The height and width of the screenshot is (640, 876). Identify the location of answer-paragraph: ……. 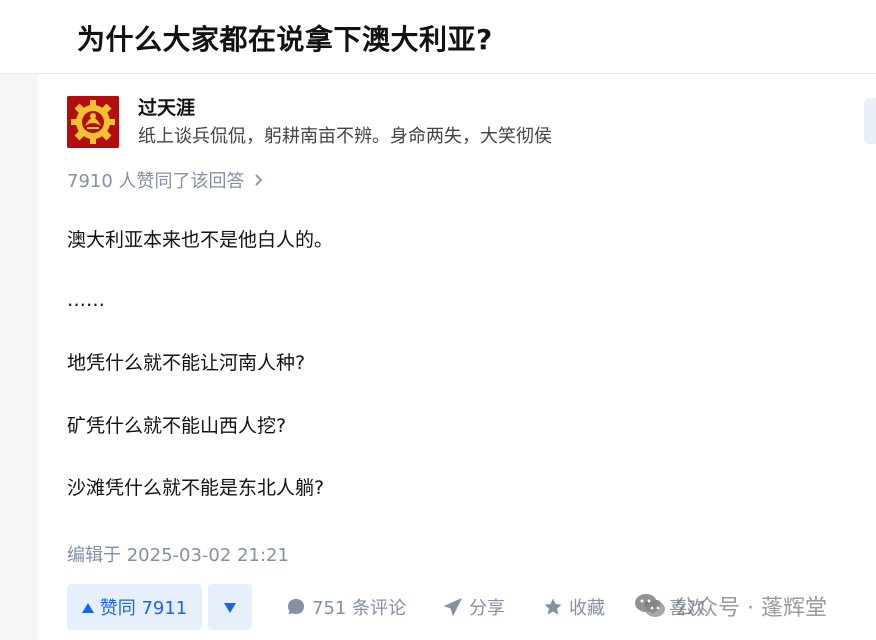
(86, 300).